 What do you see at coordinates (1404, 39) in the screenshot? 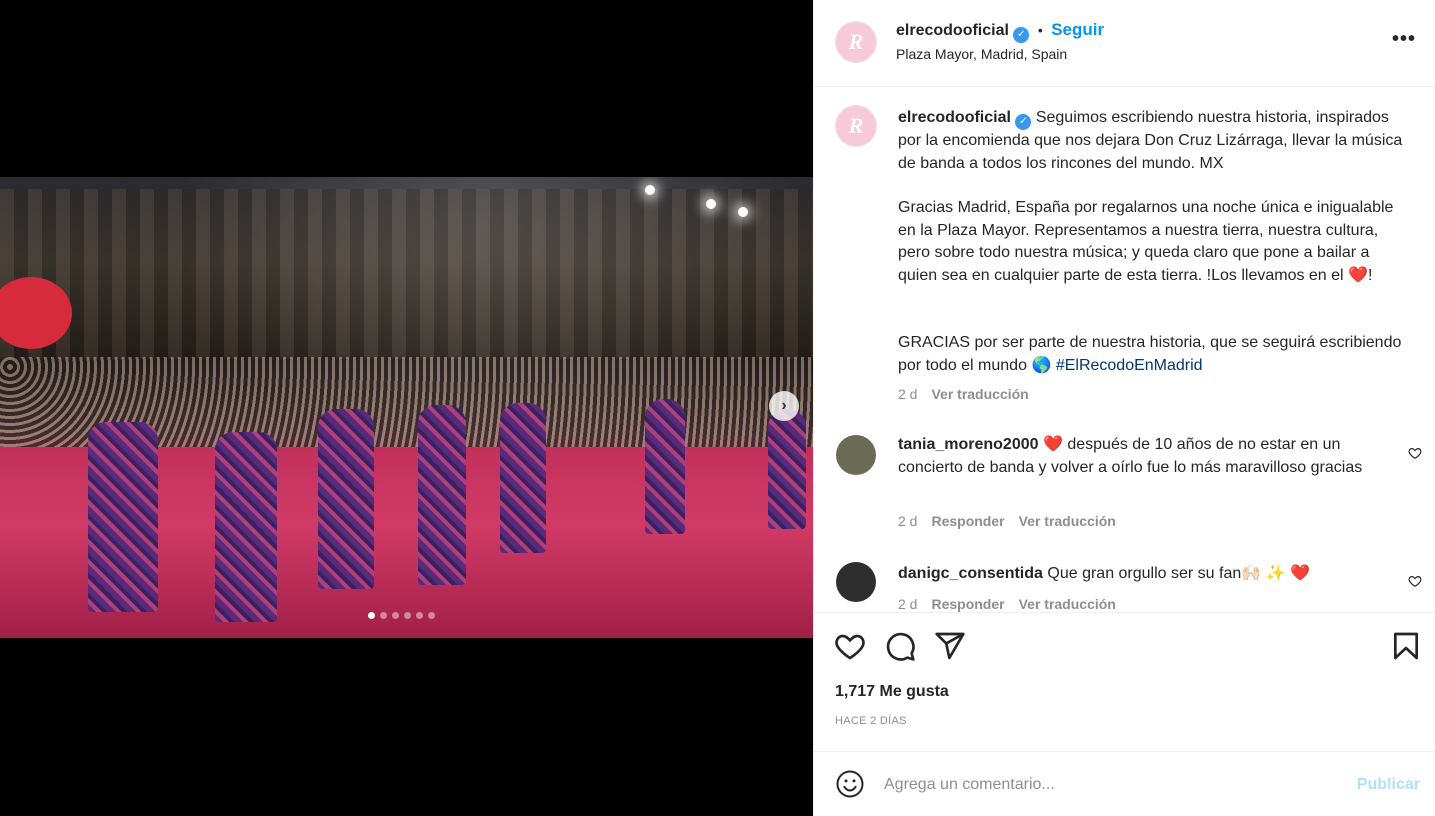
I see `more-options-icon: •••` at bounding box center [1404, 39].